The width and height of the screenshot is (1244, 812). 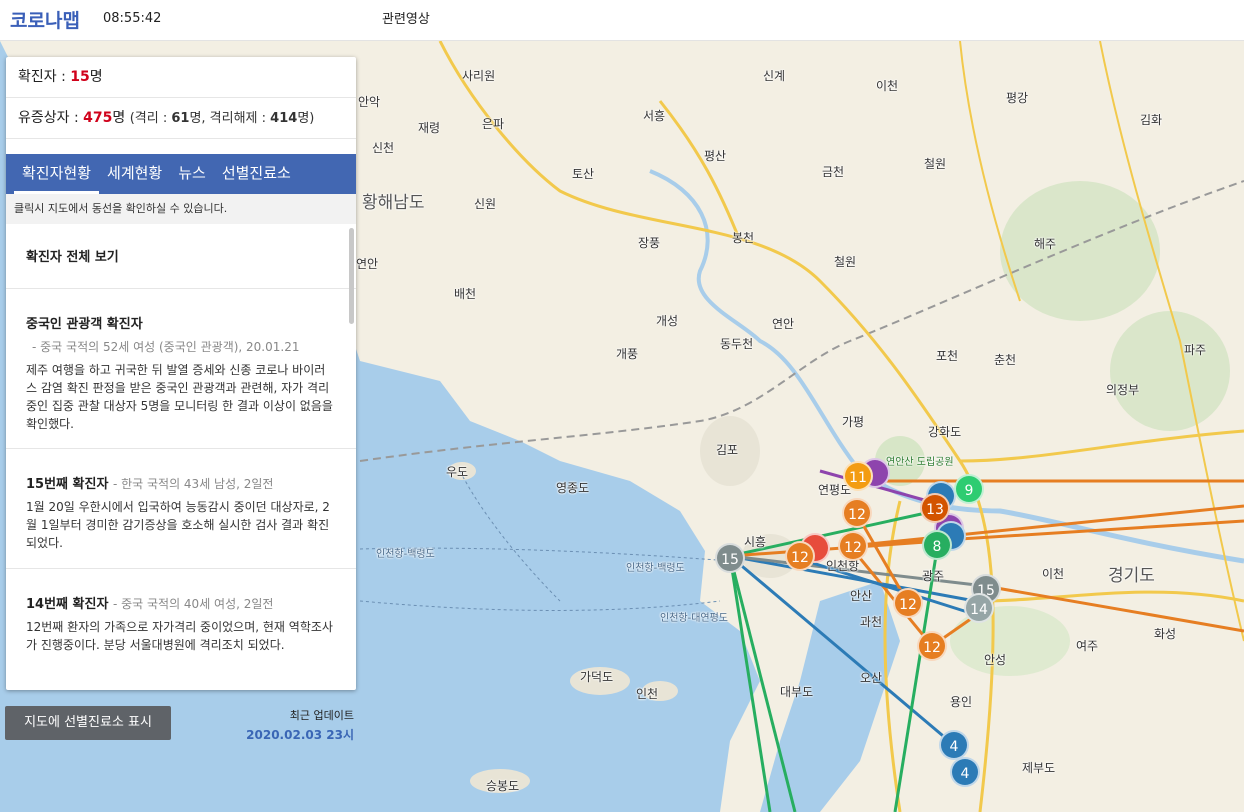 What do you see at coordinates (797, 692) in the screenshot?
I see `place-label: 대부도` at bounding box center [797, 692].